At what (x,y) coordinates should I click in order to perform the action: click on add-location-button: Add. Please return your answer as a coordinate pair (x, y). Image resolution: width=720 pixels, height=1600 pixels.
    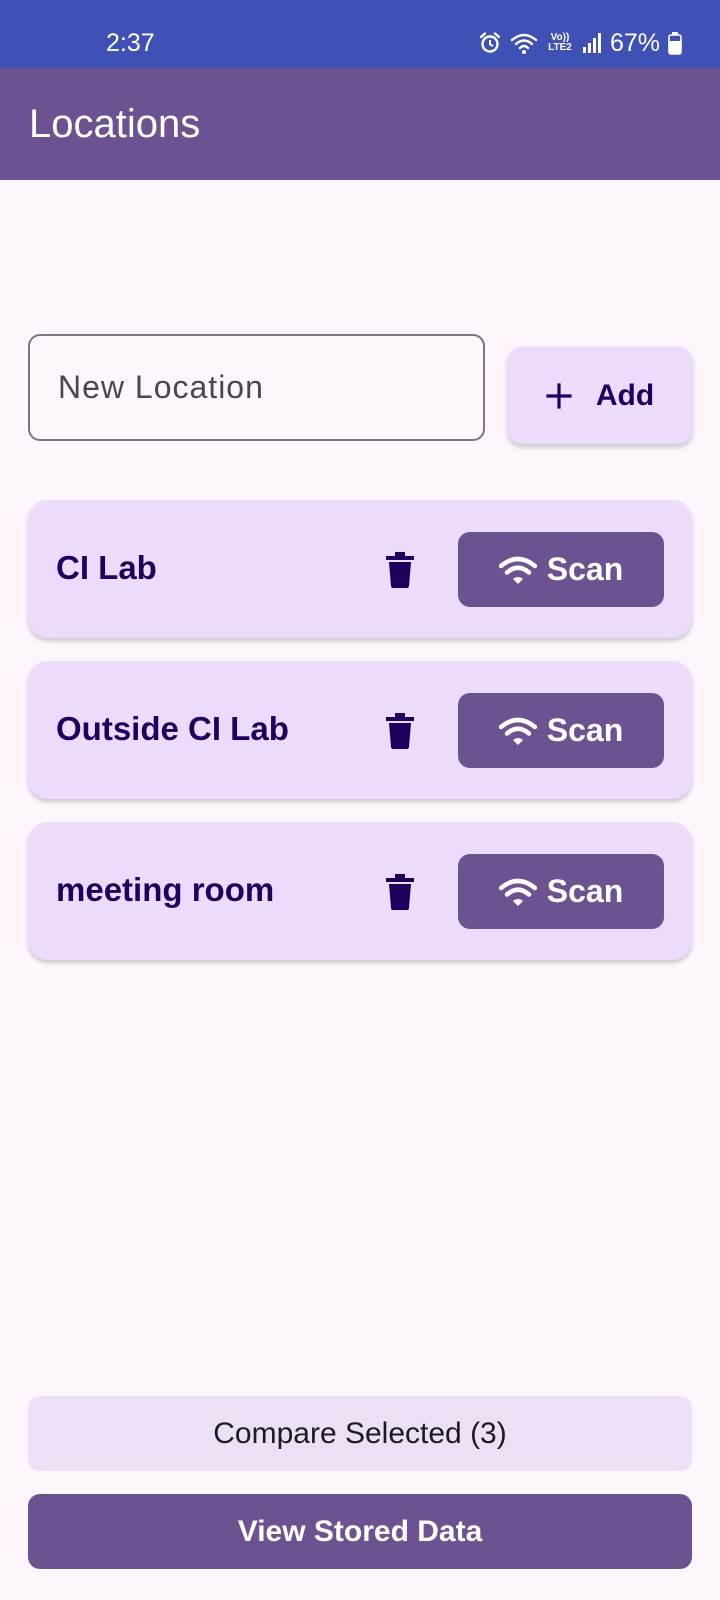
    Looking at the image, I should click on (600, 395).